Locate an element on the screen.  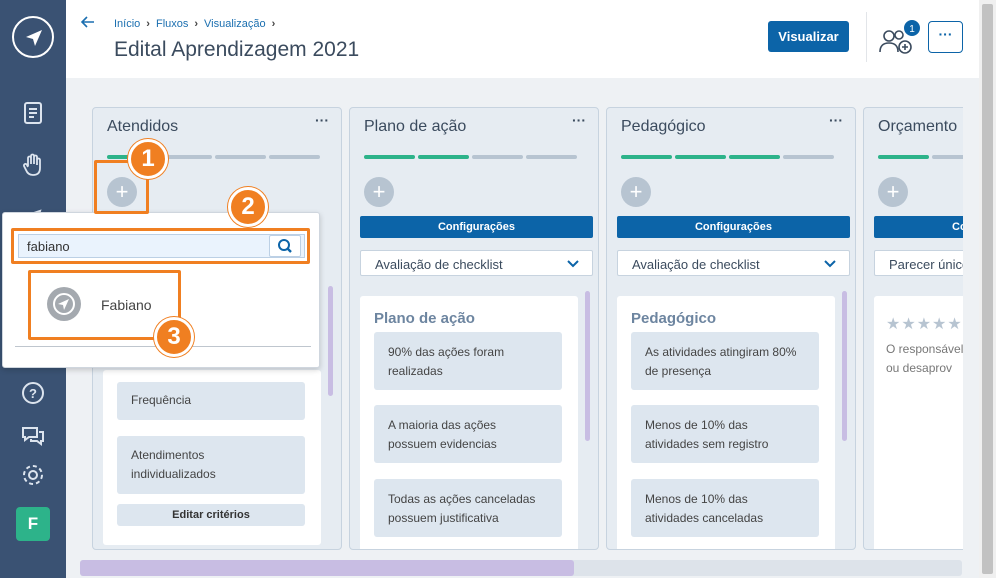
select-value: Parecer único is located at coordinates (926, 264).